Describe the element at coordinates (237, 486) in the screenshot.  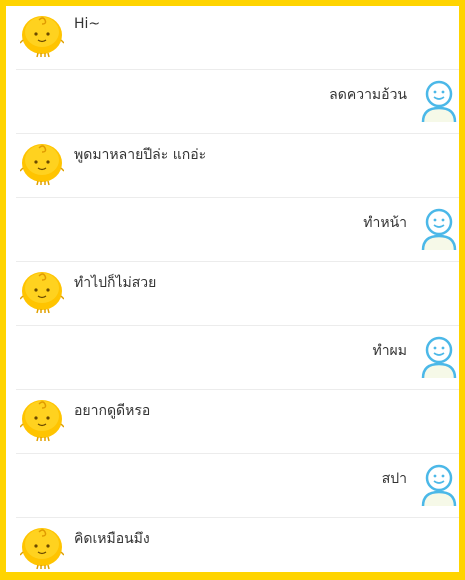
I see `user-message-row: สปา` at that location.